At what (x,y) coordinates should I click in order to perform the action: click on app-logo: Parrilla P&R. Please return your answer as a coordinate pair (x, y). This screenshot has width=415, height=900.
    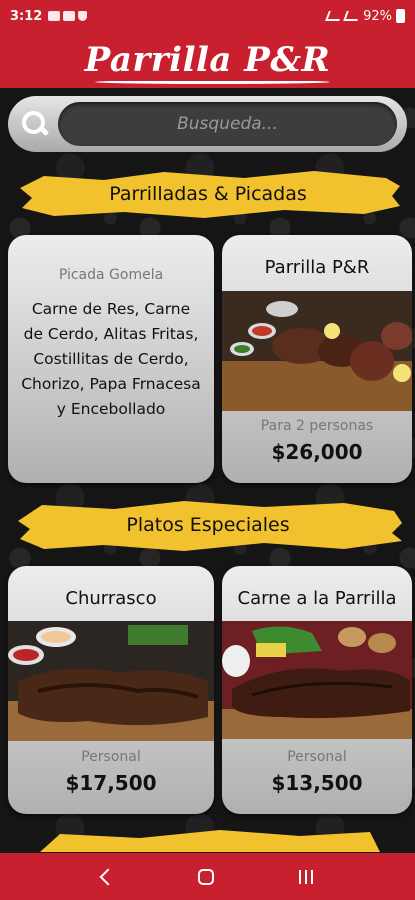
    Looking at the image, I should click on (207, 62).